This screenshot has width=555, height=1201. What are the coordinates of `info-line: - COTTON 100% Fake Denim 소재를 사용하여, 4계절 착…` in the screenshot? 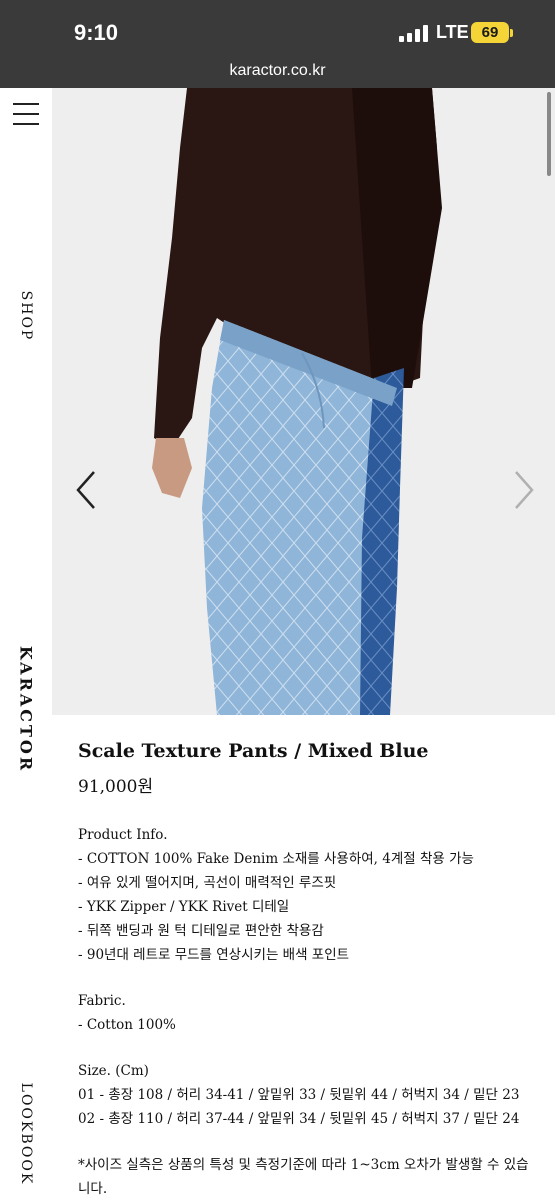 It's located at (276, 859).